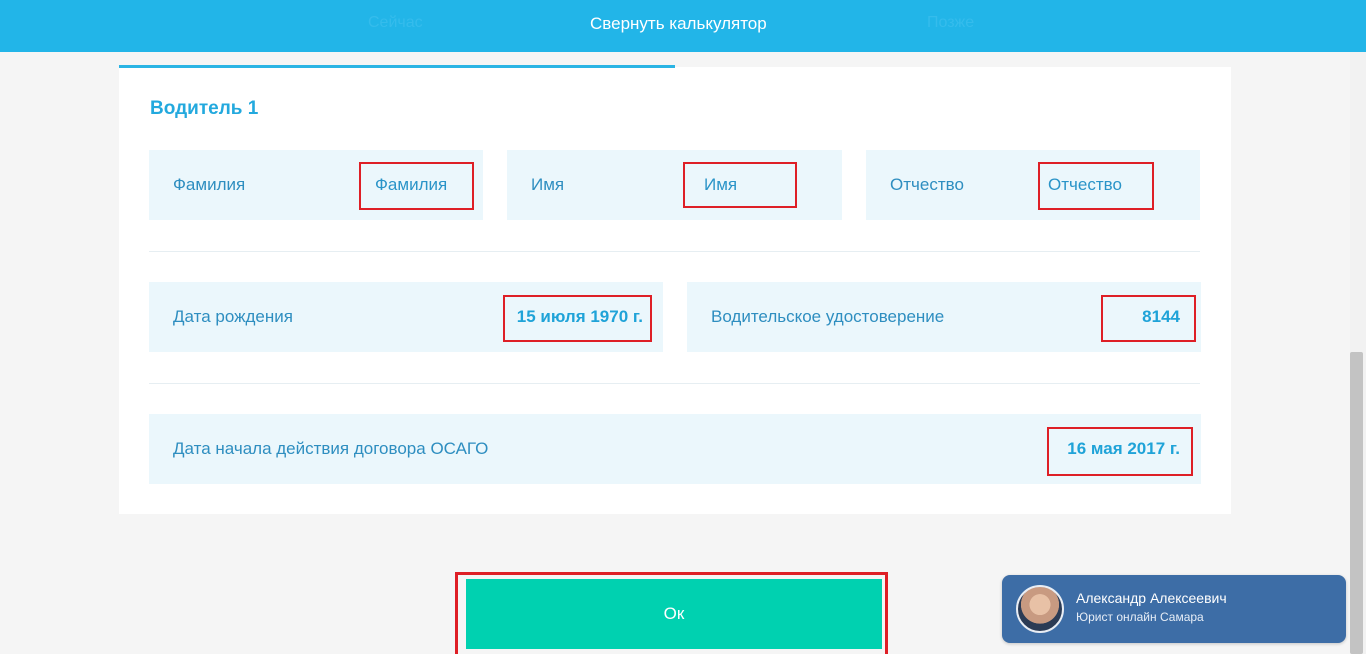 The height and width of the screenshot is (654, 1366). I want to click on last-name-label: Фамилия, so click(209, 184).